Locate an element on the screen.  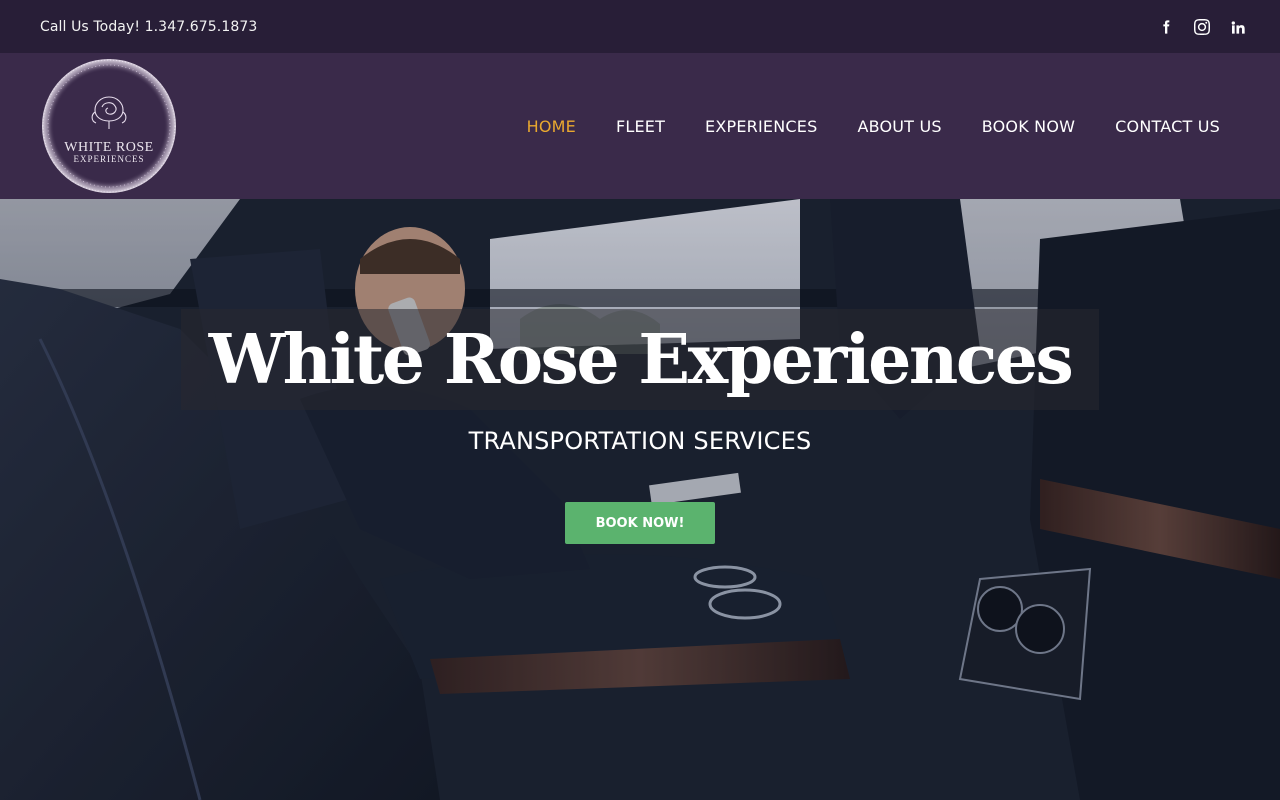
hero-subtitle: TRANSPORTATION SERVICES is located at coordinates (640, 441).